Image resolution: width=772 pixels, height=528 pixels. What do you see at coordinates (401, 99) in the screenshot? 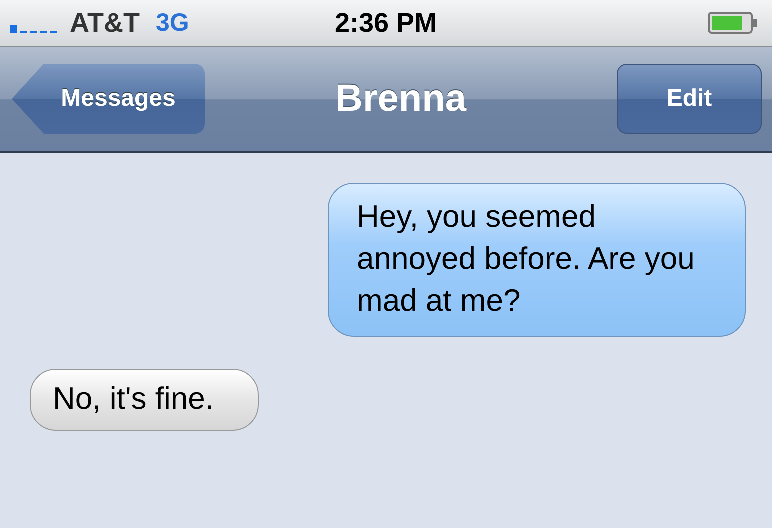
I see `conversation-title: Brenna` at bounding box center [401, 99].